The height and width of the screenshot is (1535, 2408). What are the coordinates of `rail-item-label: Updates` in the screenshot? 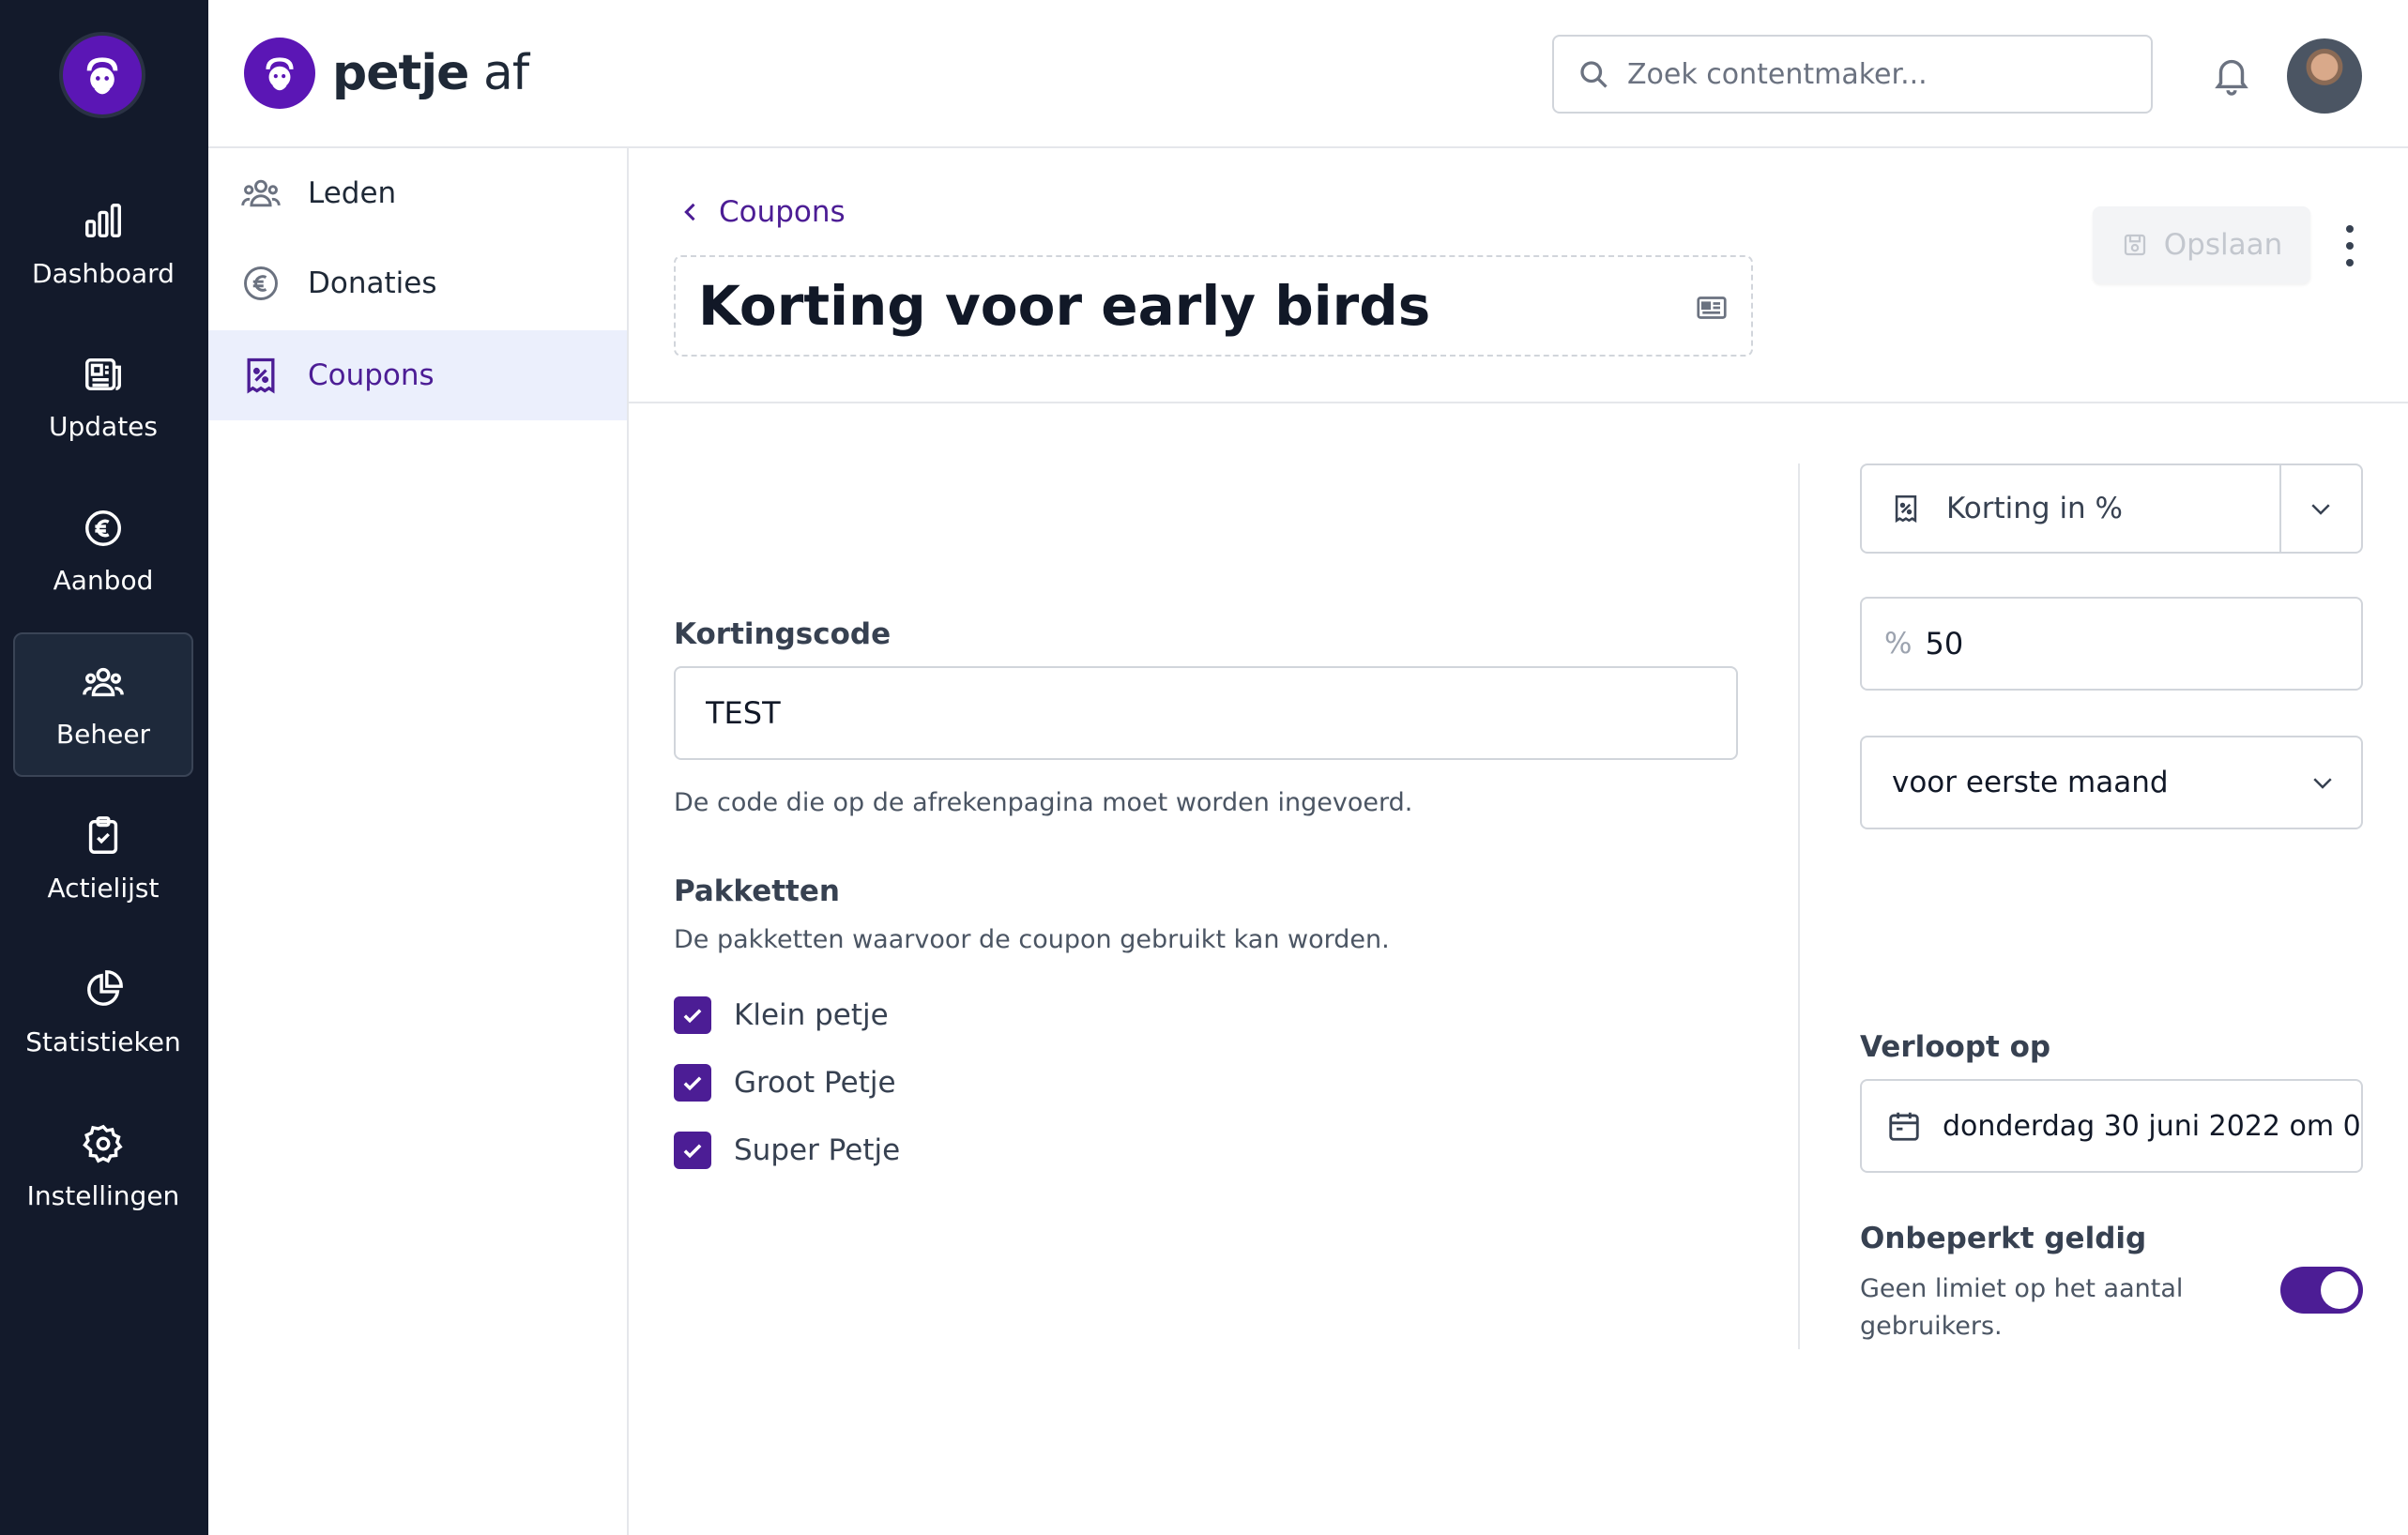 It's located at (103, 426).